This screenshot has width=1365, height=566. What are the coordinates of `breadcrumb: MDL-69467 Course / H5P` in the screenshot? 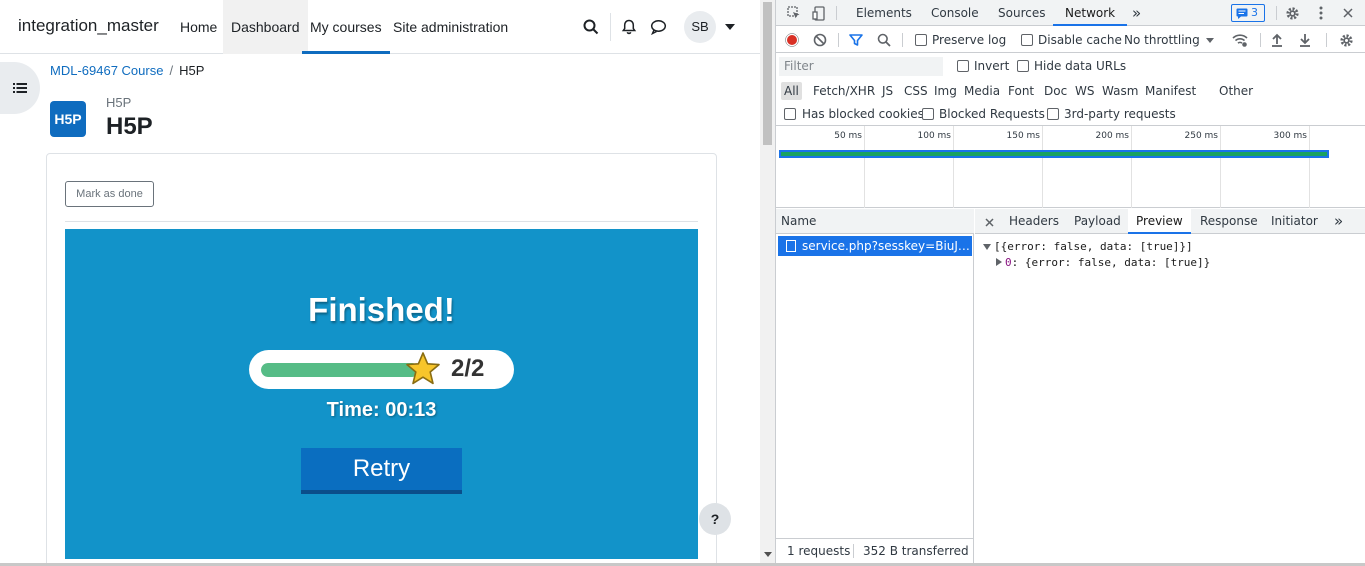 It's located at (127, 70).